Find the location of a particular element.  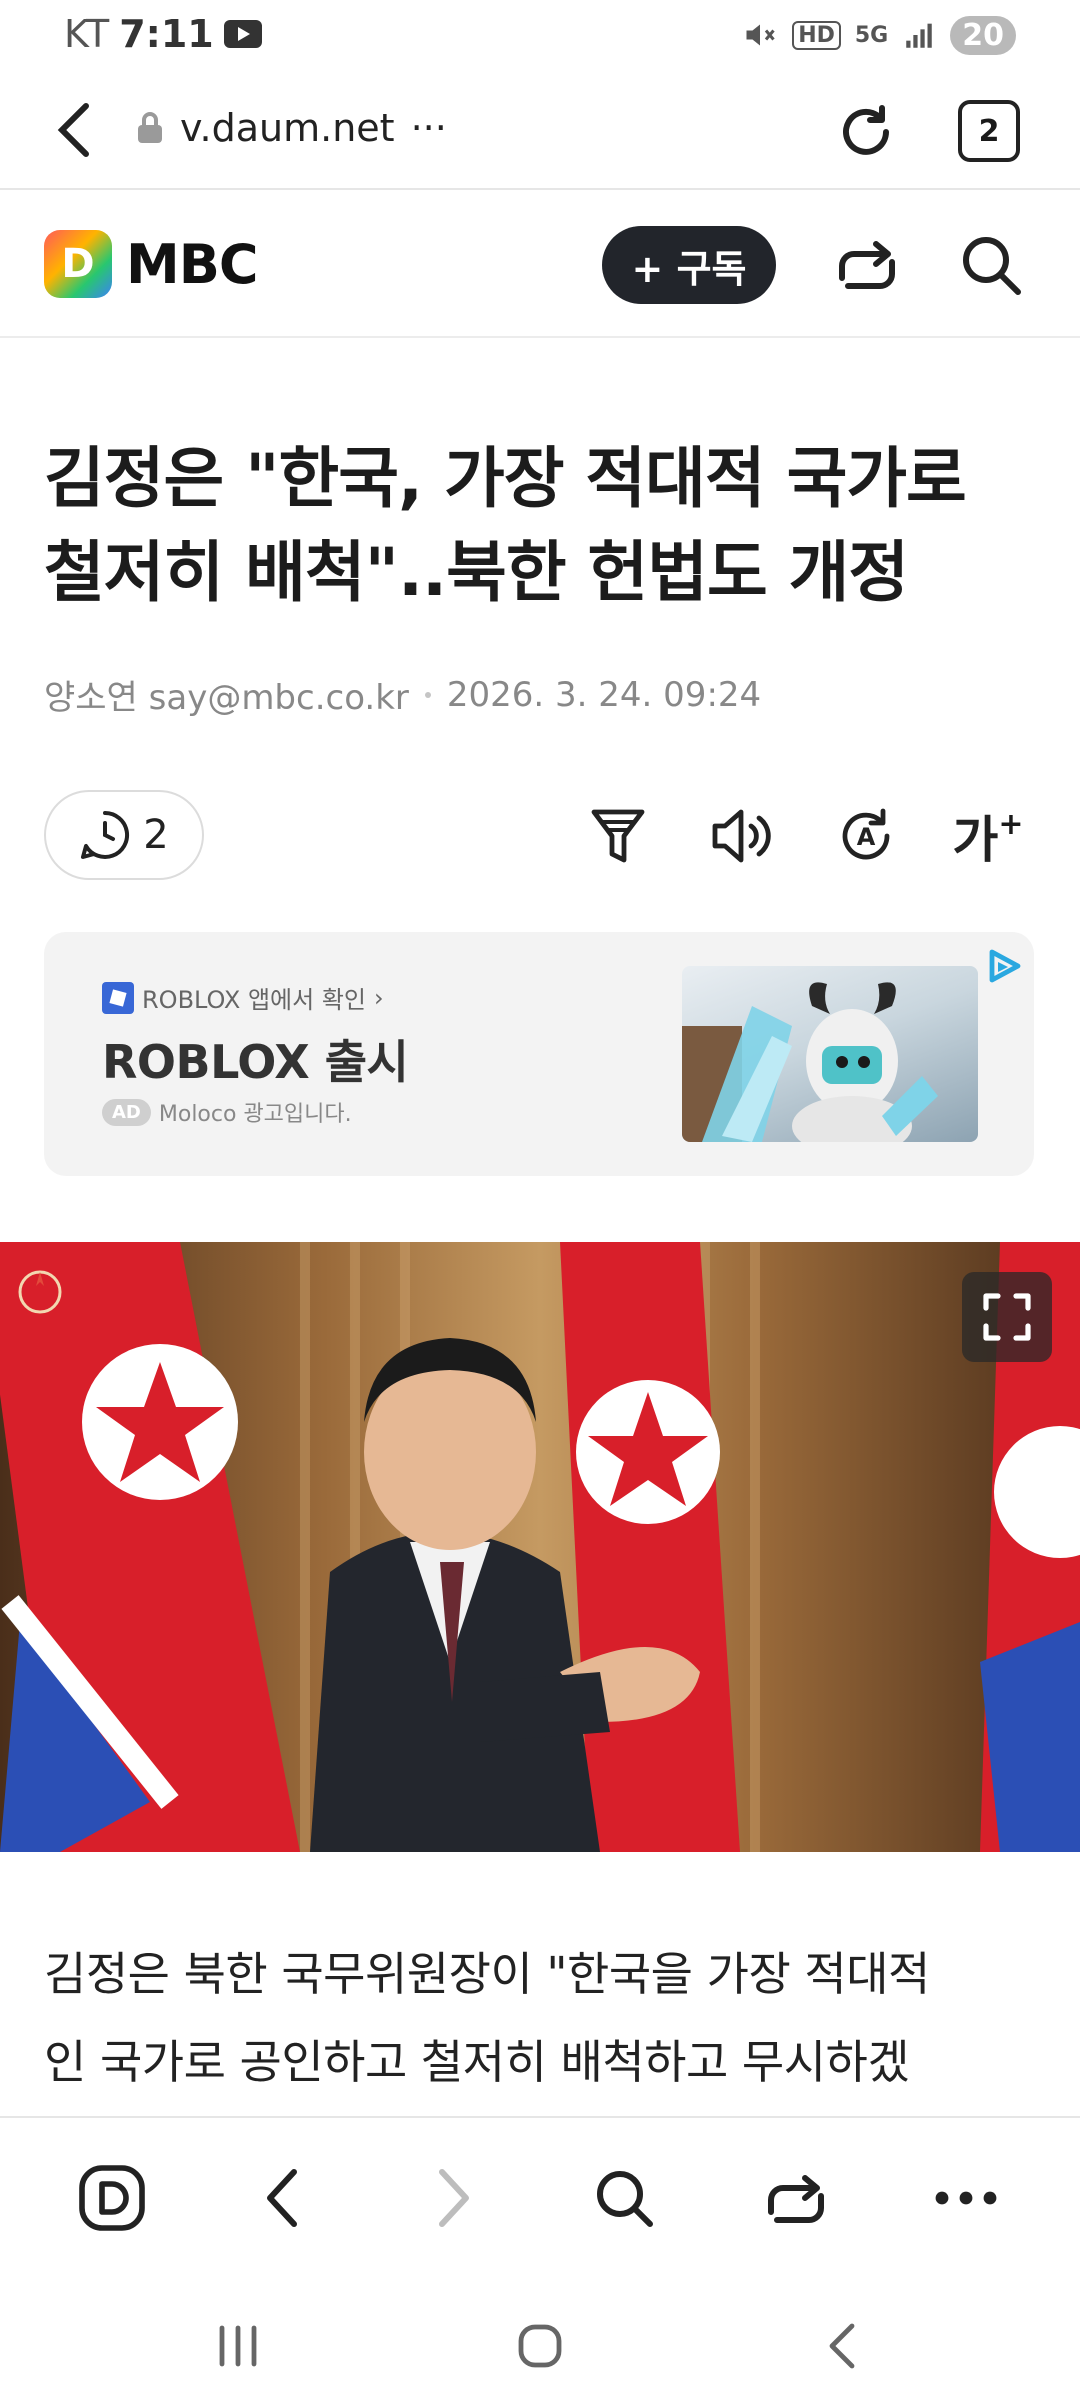

reload-icon is located at coordinates (866, 132).